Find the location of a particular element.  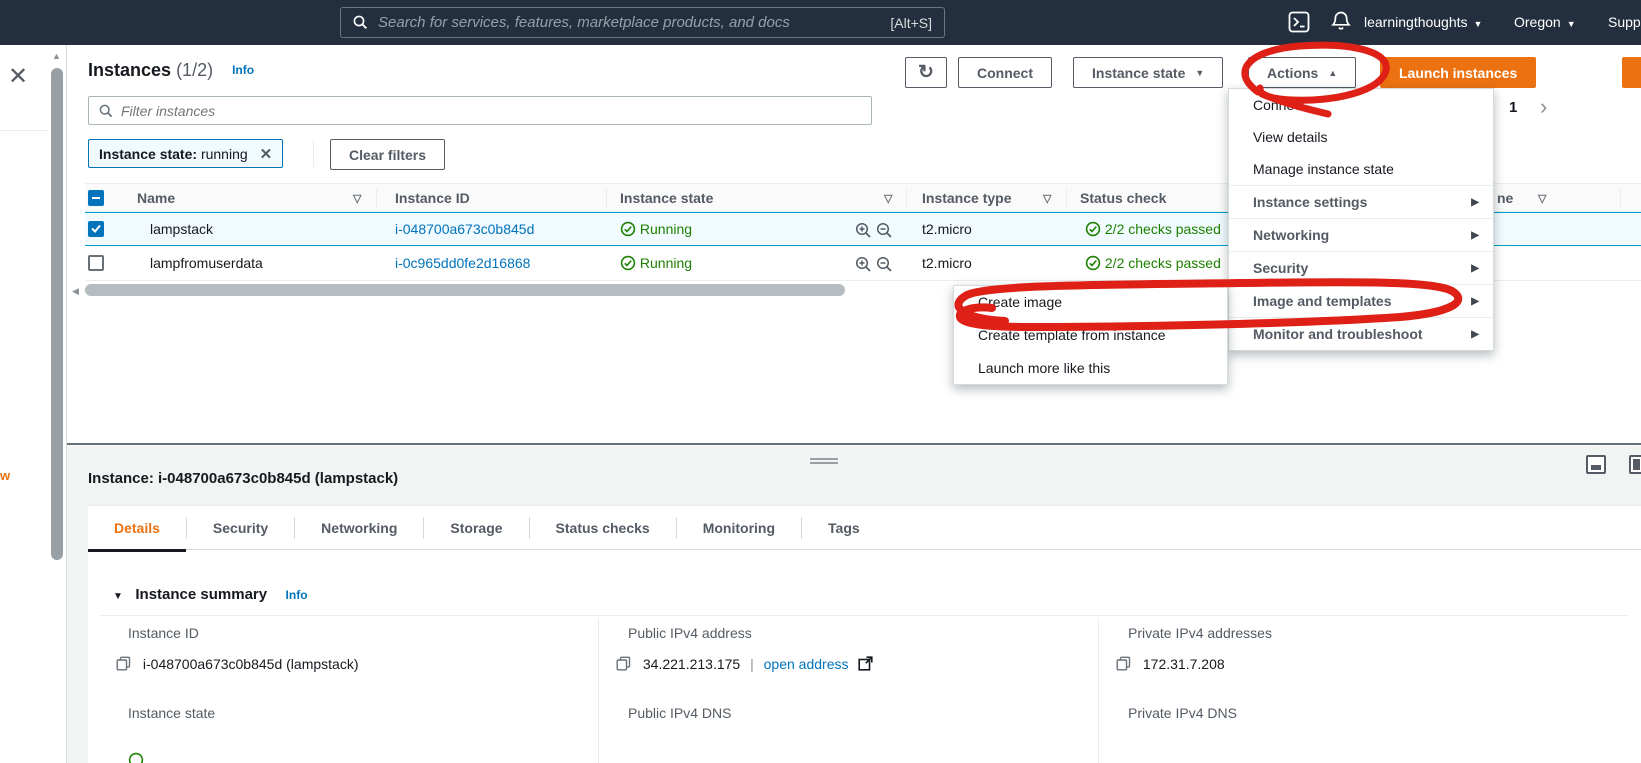

global-search: [Alt+S] is located at coordinates (642, 22).